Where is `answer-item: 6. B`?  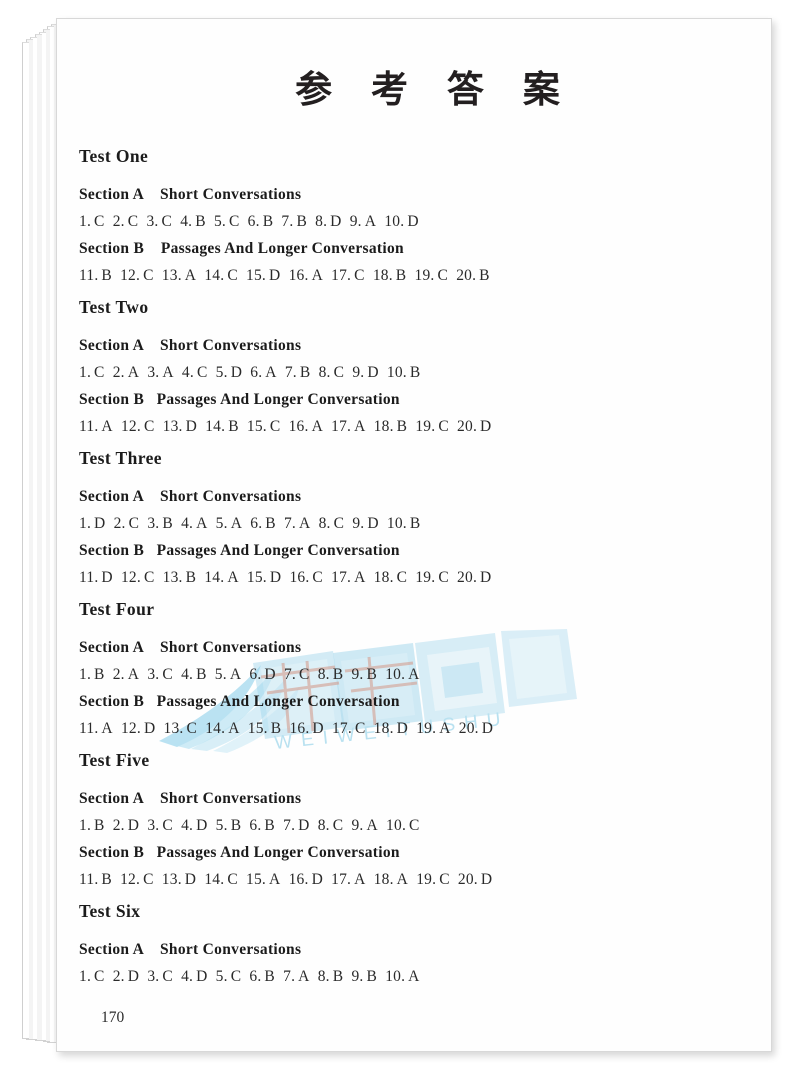 answer-item: 6. B is located at coordinates (263, 523).